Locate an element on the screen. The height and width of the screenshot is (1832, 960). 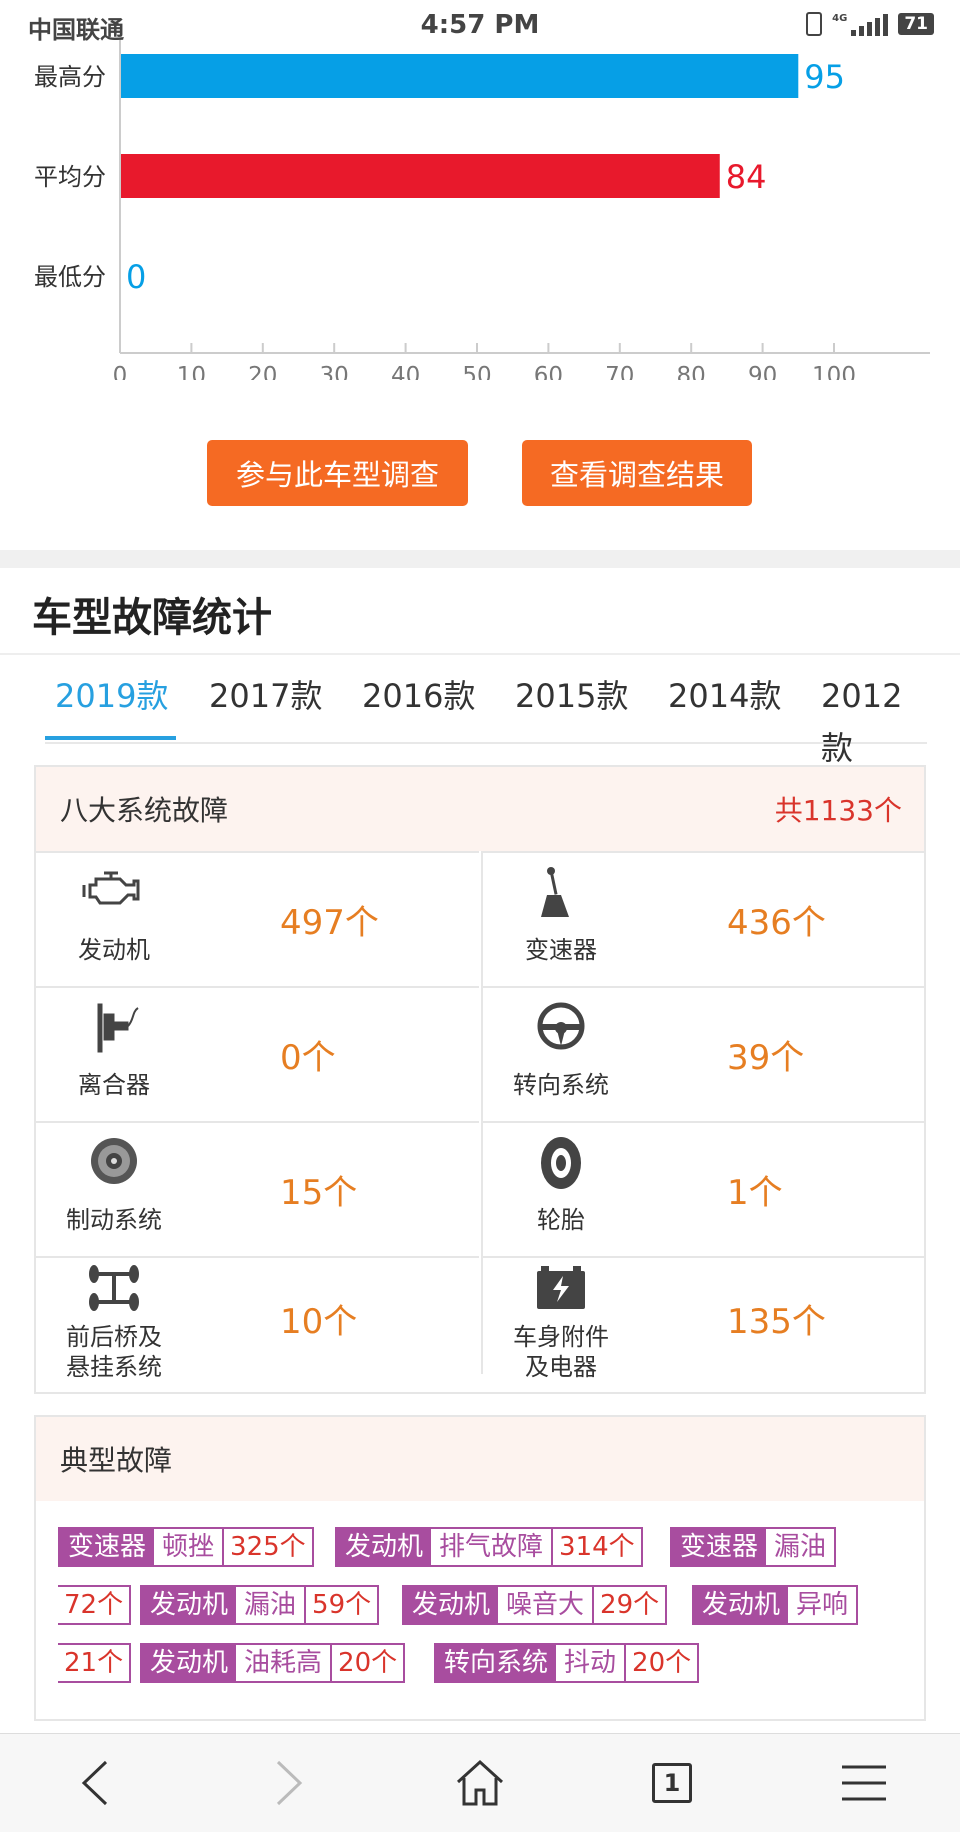
fault-tag: 发动机 漏油 59个 is located at coordinates (260, 1605).